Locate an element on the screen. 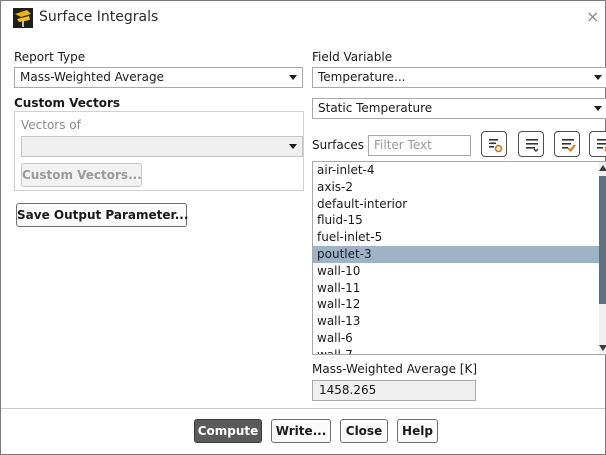 The image size is (606, 455). toggle-selection-button is located at coordinates (597, 144).